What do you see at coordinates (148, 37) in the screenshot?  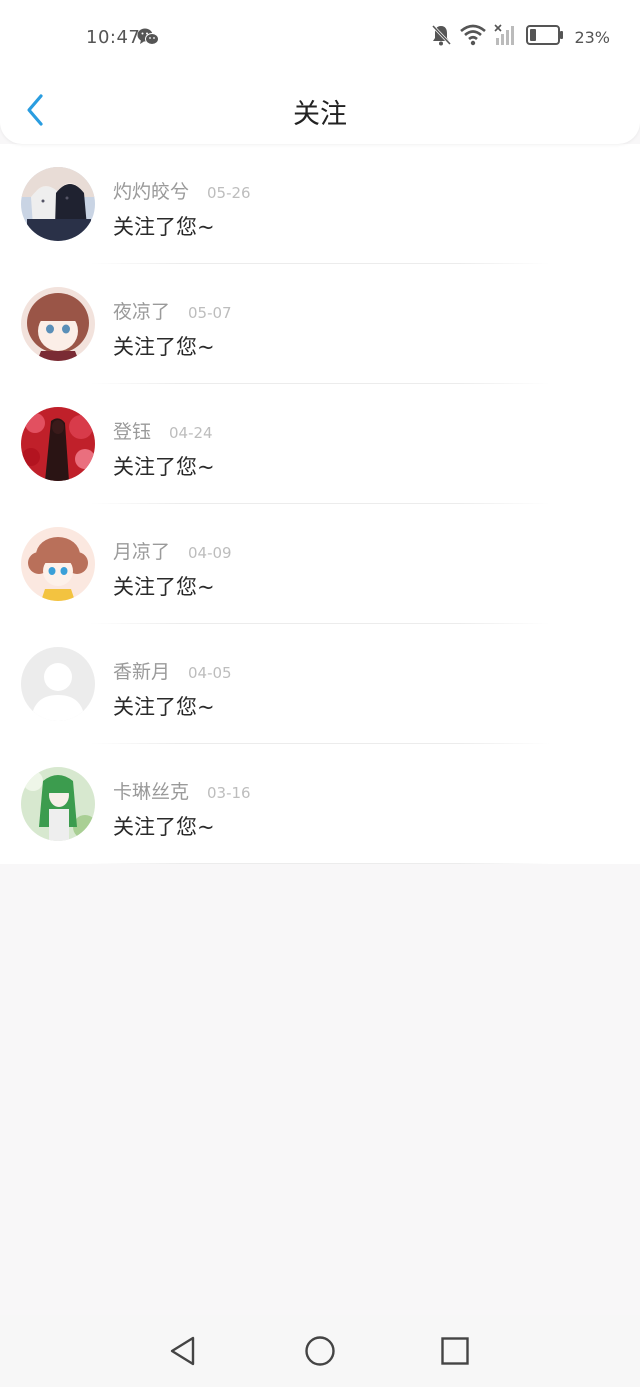 I see `wechat-icon` at bounding box center [148, 37].